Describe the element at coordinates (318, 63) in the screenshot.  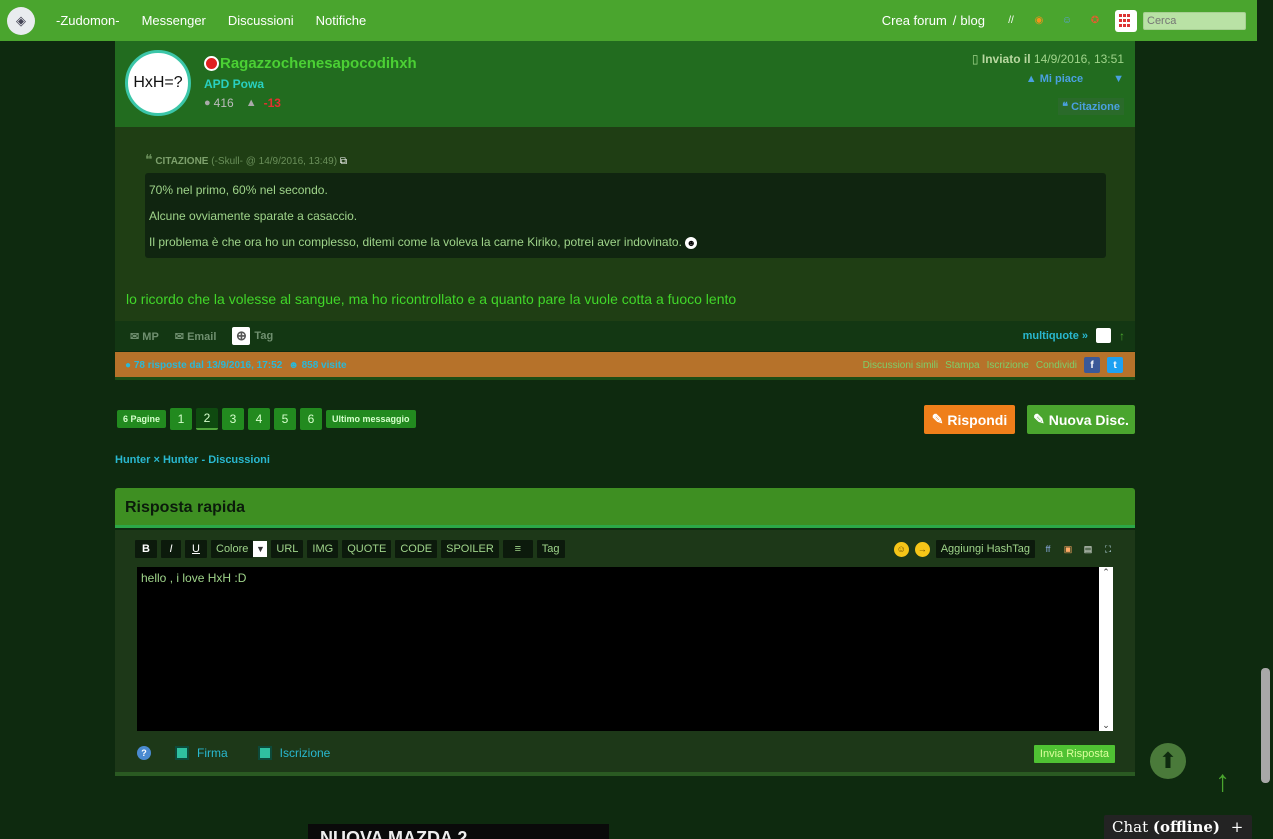
I see `post-username: Ragazzochenesapocodihxh` at that location.